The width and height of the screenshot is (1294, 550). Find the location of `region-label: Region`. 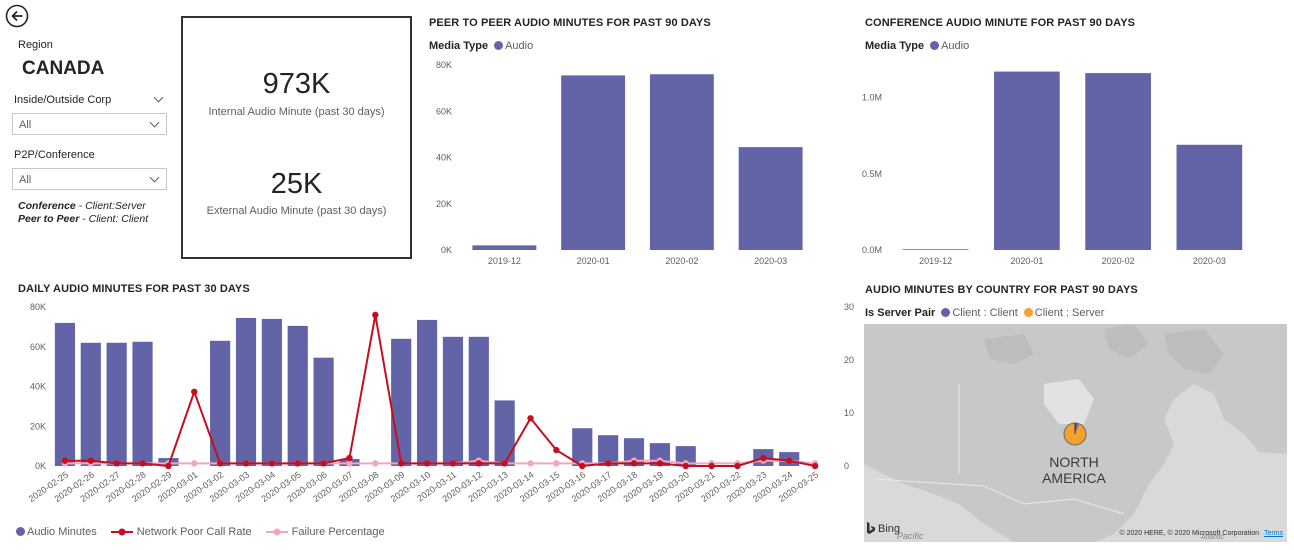

region-label: Region is located at coordinates (35, 45).